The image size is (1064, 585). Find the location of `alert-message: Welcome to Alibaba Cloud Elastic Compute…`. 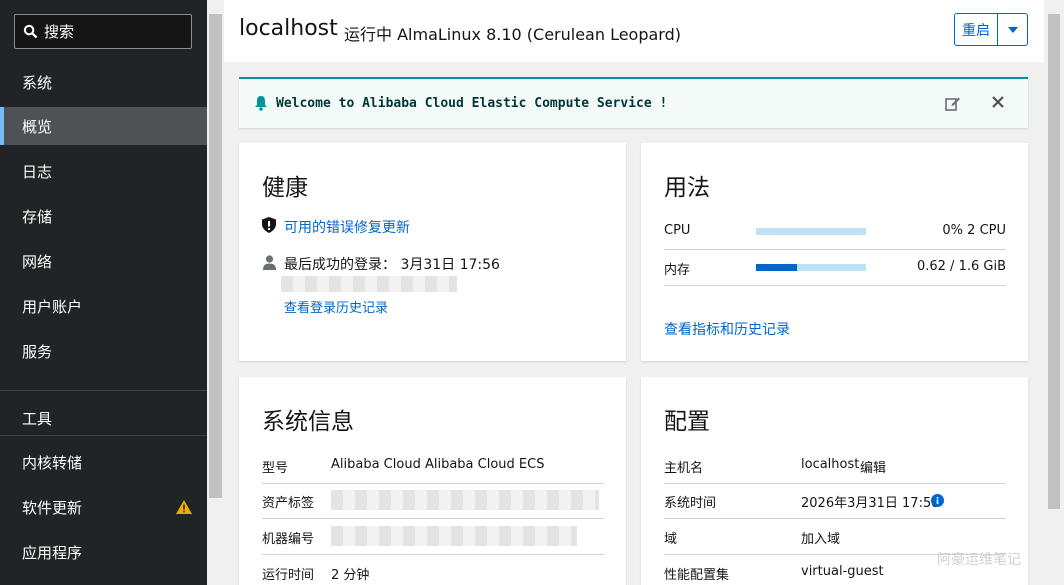

alert-message: Welcome to Alibaba Cloud Elastic Compute… is located at coordinates (472, 103).